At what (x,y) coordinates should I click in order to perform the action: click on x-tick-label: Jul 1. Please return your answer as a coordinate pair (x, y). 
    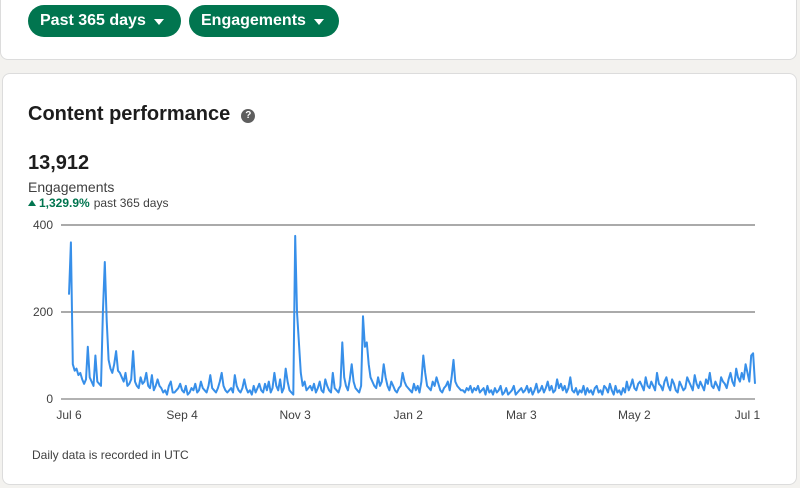
    Looking at the image, I should click on (748, 415).